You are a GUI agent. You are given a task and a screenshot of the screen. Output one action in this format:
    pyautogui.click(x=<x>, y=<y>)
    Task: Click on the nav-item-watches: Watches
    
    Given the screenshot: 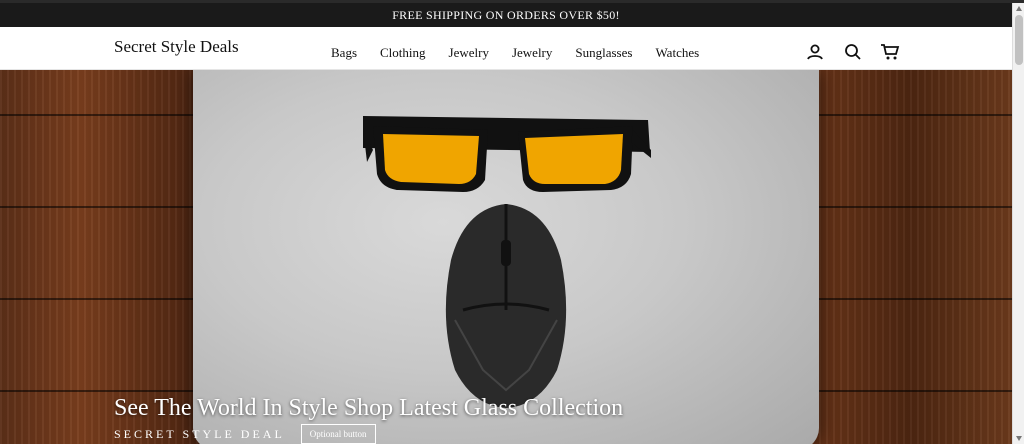 What is the action you would take?
    pyautogui.click(x=677, y=53)
    